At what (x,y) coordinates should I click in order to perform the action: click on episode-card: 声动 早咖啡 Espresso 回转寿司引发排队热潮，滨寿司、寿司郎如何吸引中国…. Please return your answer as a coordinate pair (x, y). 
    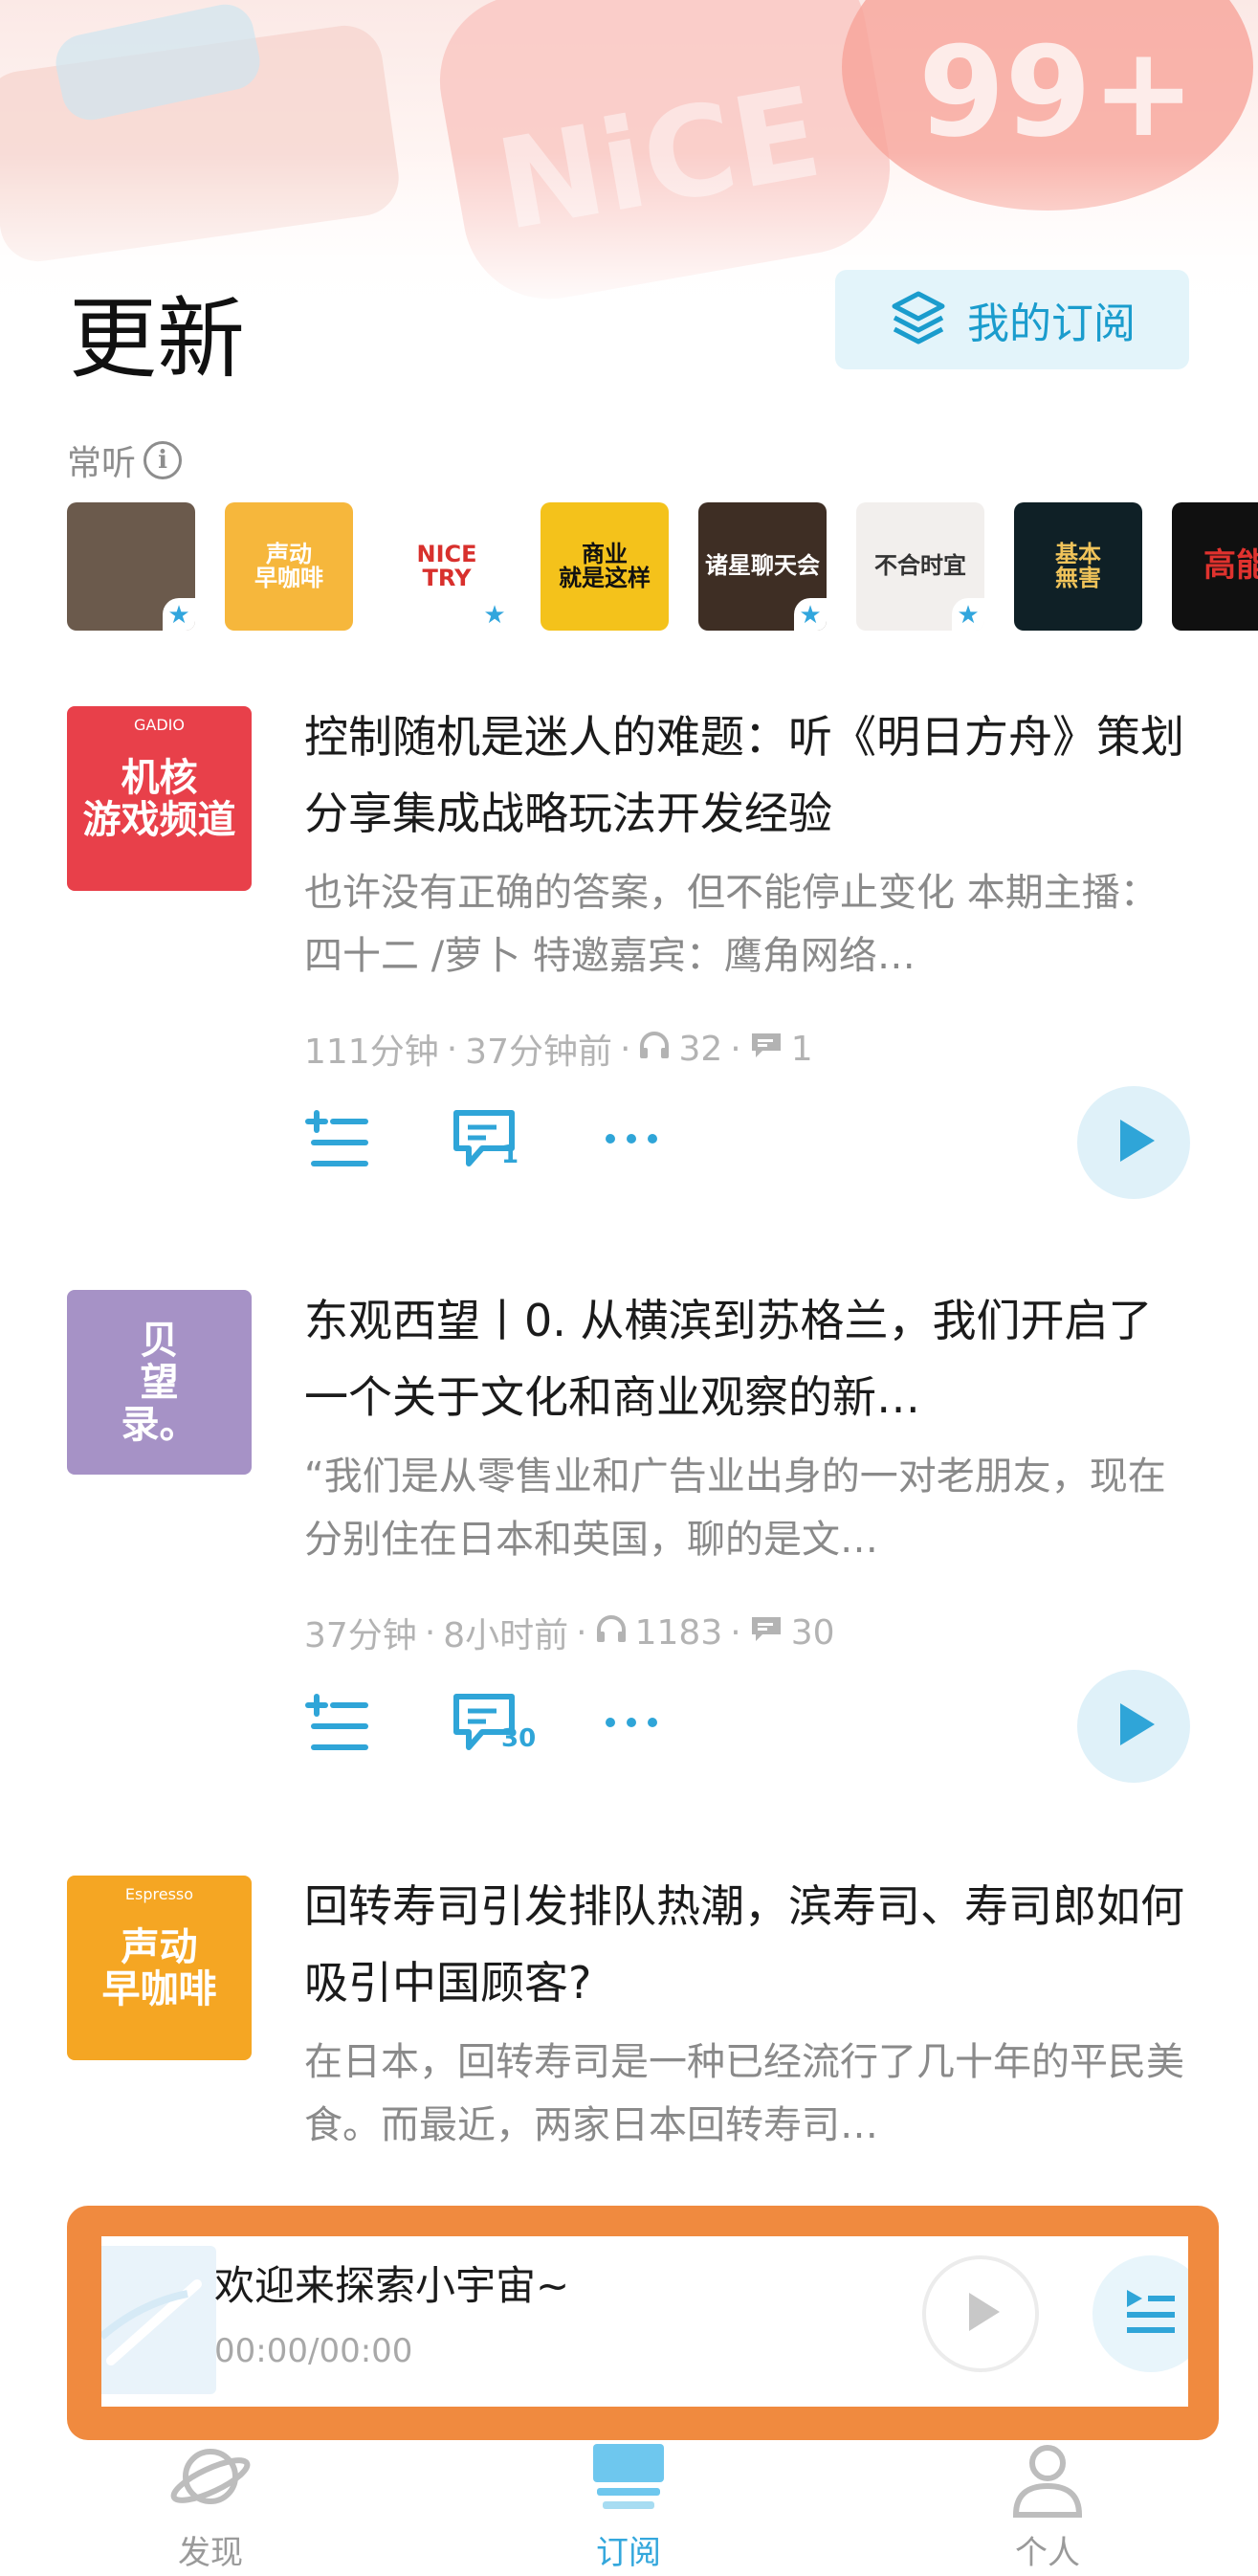
    Looking at the image, I should click on (629, 2037).